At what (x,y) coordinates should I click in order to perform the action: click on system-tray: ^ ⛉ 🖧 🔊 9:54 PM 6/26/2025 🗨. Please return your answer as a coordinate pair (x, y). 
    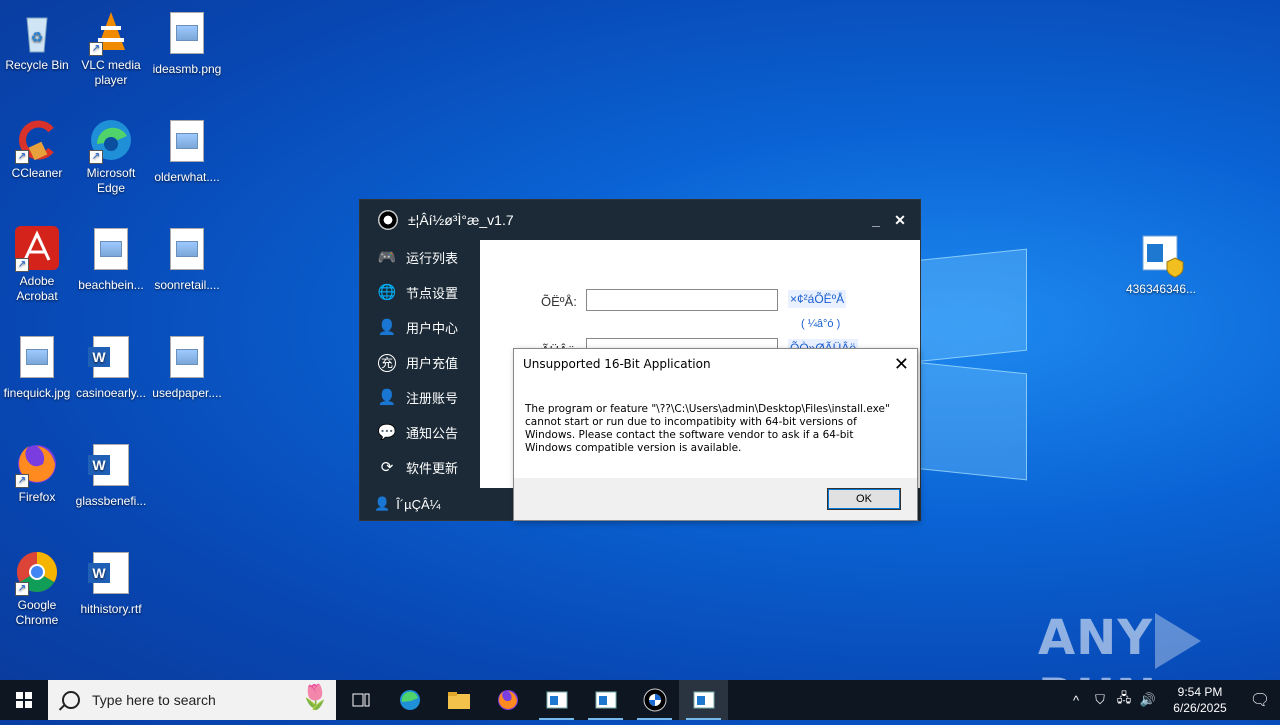
    Looking at the image, I should click on (1172, 700).